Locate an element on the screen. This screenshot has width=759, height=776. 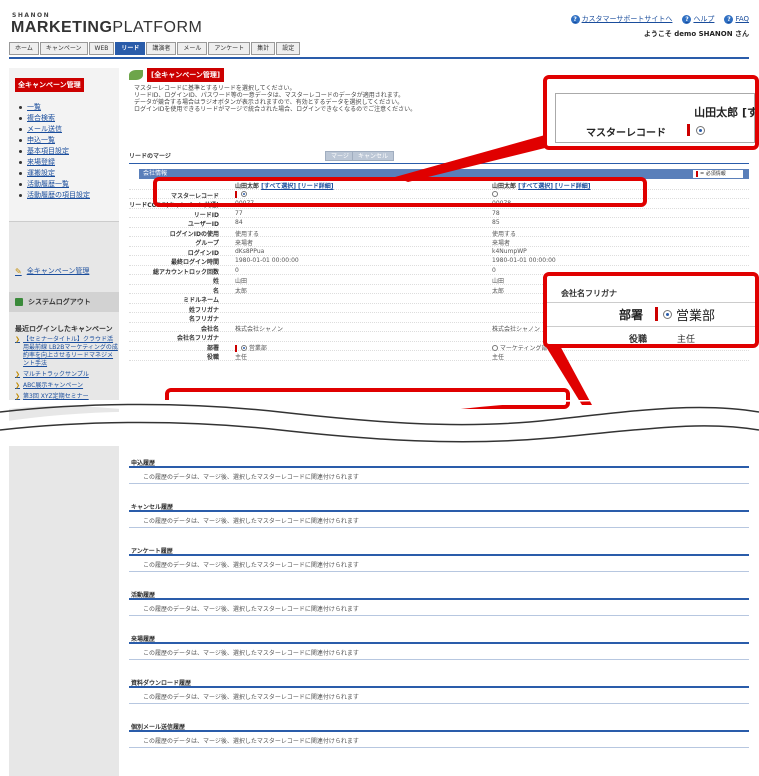
connector-master is located at coordinates (470, 158).